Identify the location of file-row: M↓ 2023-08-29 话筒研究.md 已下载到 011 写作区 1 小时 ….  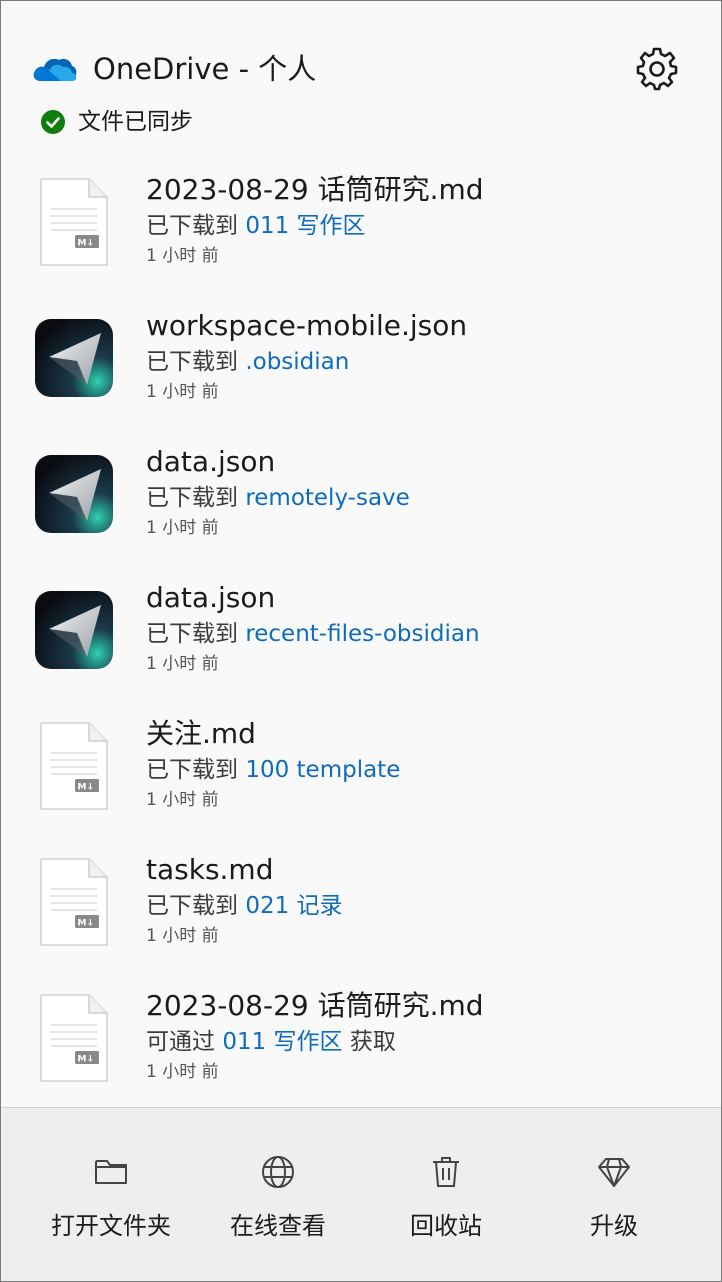
(361, 225).